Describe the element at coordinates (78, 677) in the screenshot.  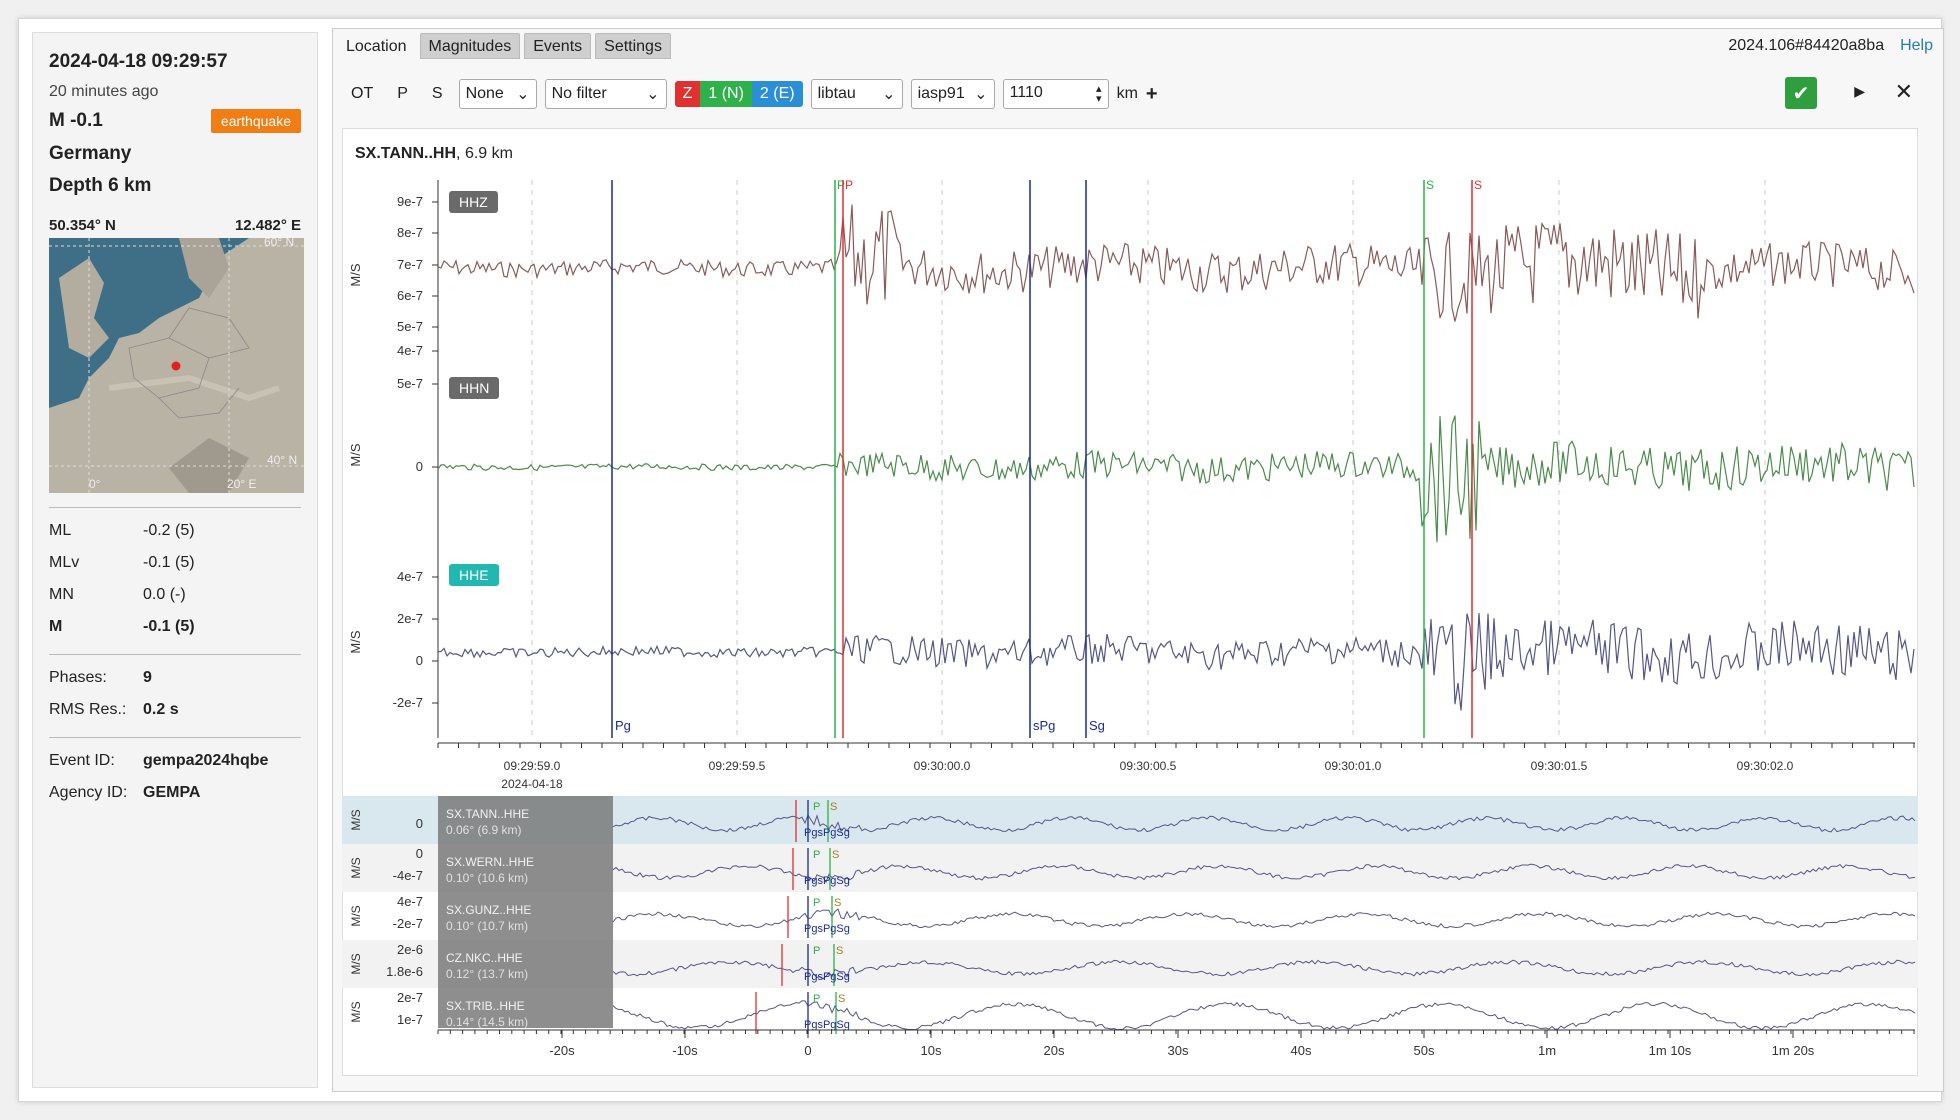
I see `phases-label: Phases:` at that location.